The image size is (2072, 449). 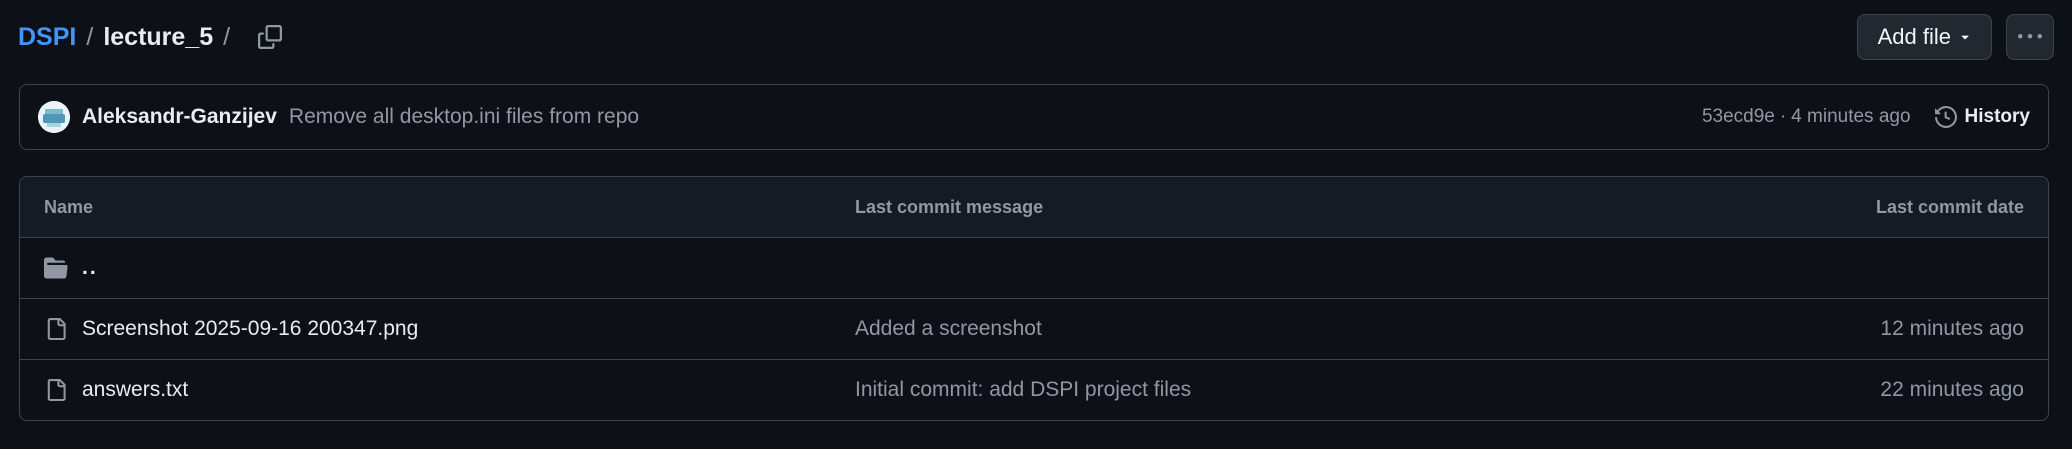 What do you see at coordinates (449, 268) in the screenshot?
I see `parent-directory-cell: ..` at bounding box center [449, 268].